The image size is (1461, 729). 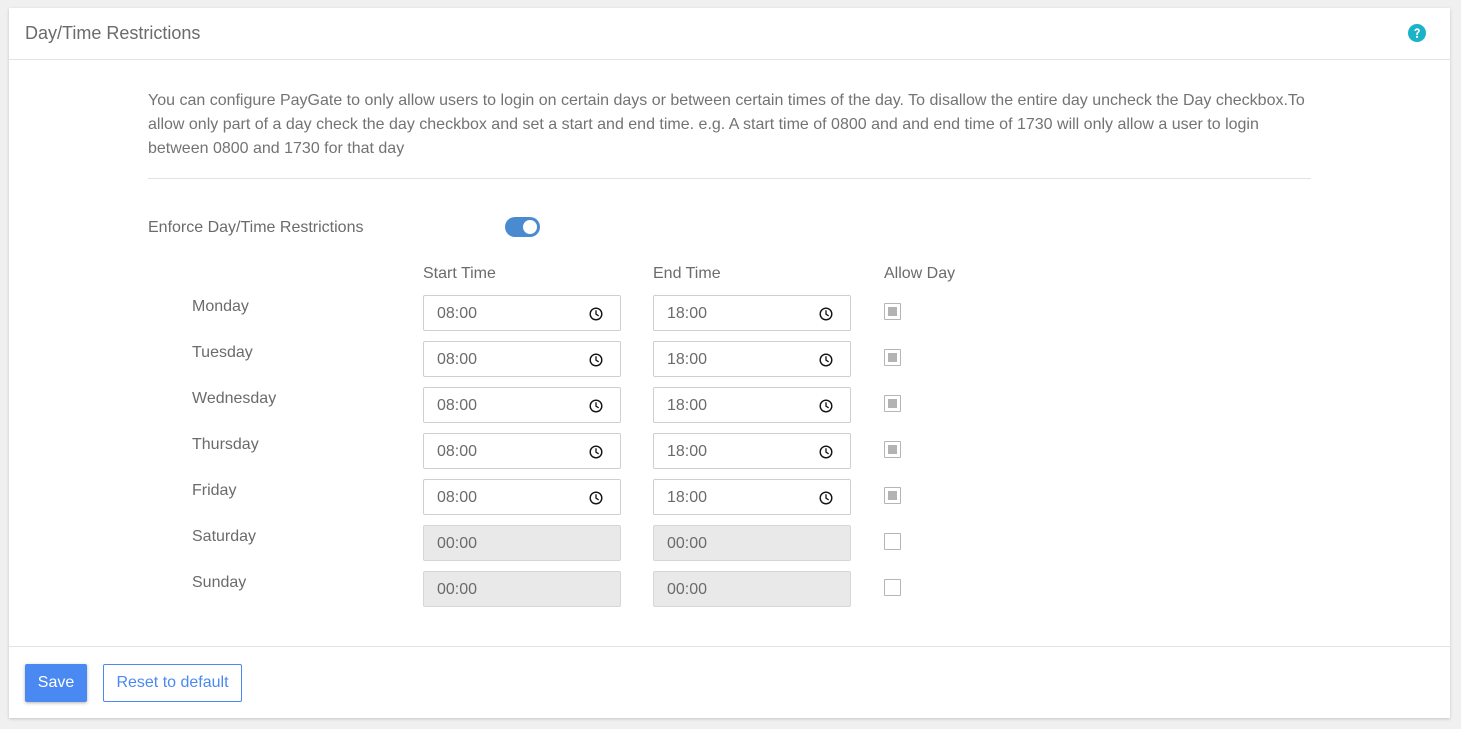 I want to click on allow-day-checkbox-wednesday, so click(x=892, y=403).